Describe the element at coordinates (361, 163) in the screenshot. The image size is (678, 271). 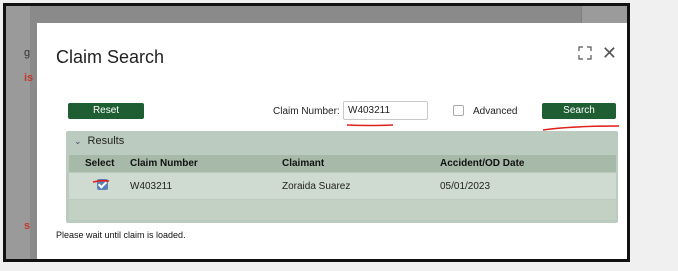
I see `column-header-claimant: Claimant` at that location.